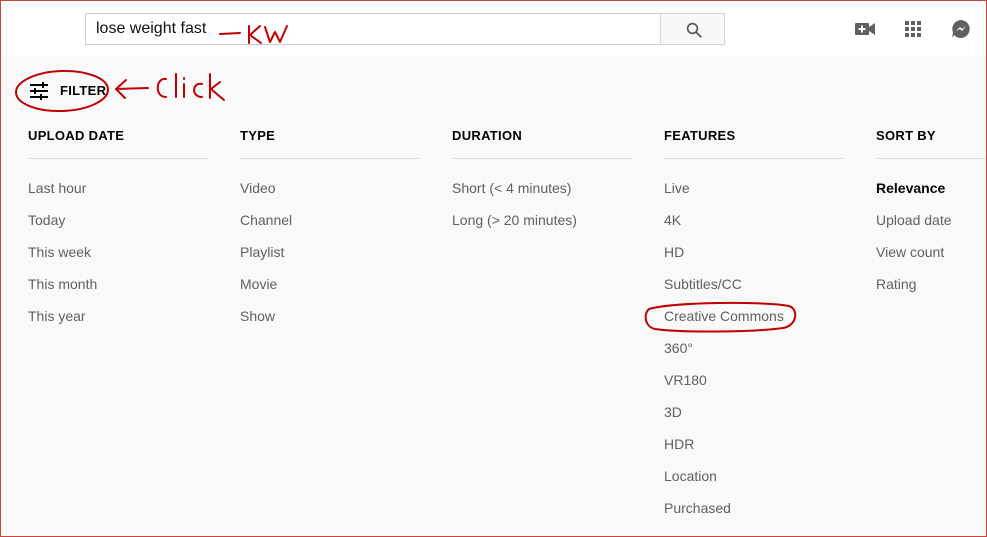 Image resolution: width=987 pixels, height=537 pixels. Describe the element at coordinates (754, 508) in the screenshot. I see `filter-option-purchased: Purchased` at that location.